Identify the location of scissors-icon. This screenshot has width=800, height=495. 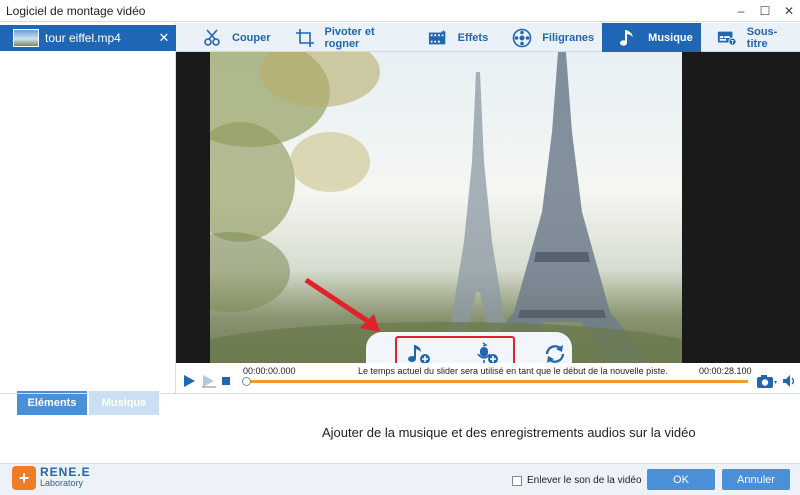
(212, 38).